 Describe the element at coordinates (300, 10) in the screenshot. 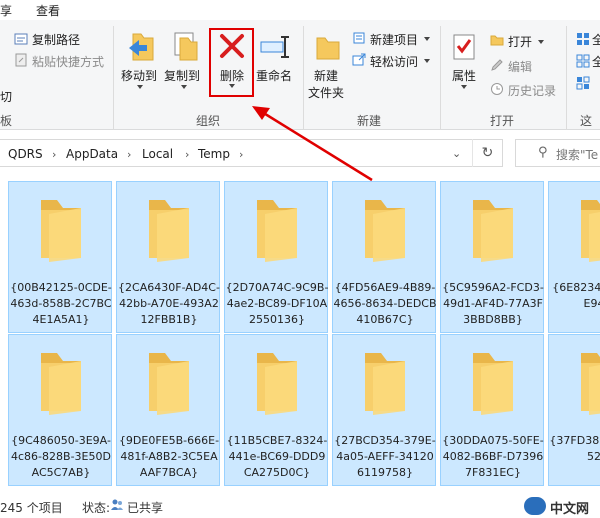

I see `menu-bar: 享 查看` at that location.